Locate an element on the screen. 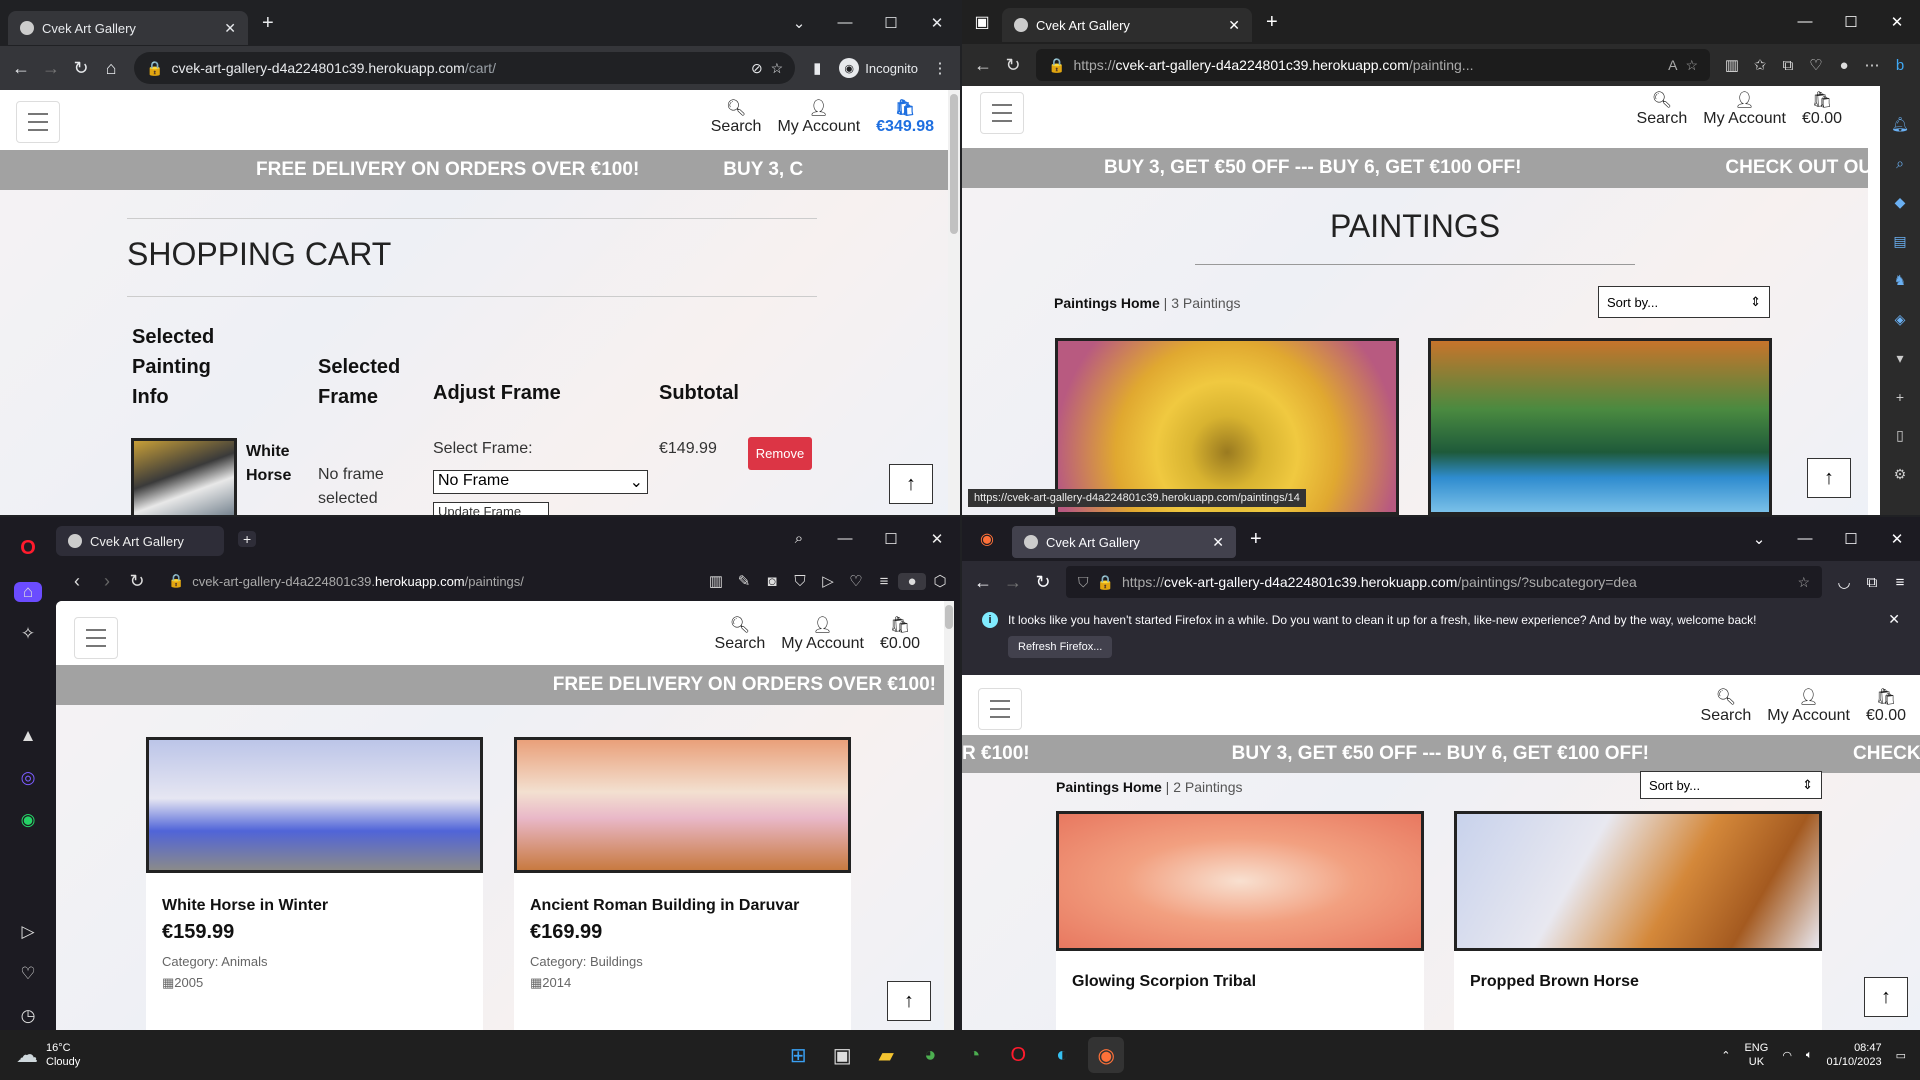 This screenshot has height=1080, width=1920. list-tabs-icon: ⌄ is located at coordinates (1759, 539).